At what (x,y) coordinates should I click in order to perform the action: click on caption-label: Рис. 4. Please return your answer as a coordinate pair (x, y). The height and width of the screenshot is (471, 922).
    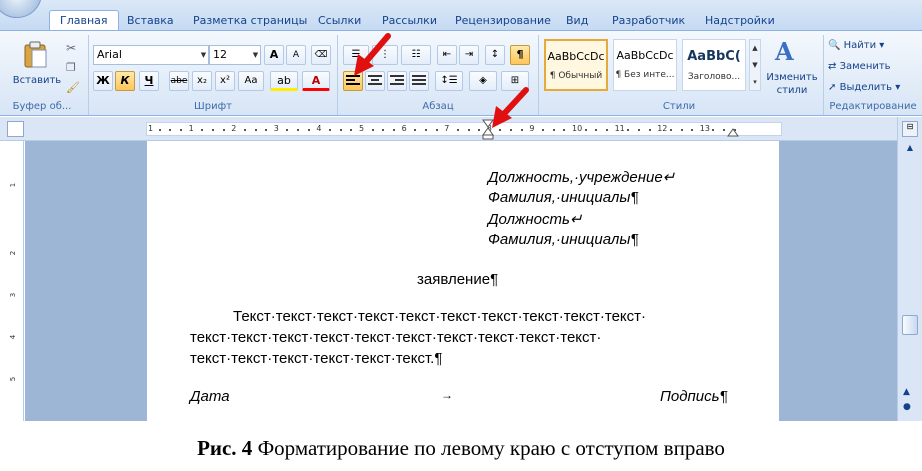
    Looking at the image, I should click on (225, 448).